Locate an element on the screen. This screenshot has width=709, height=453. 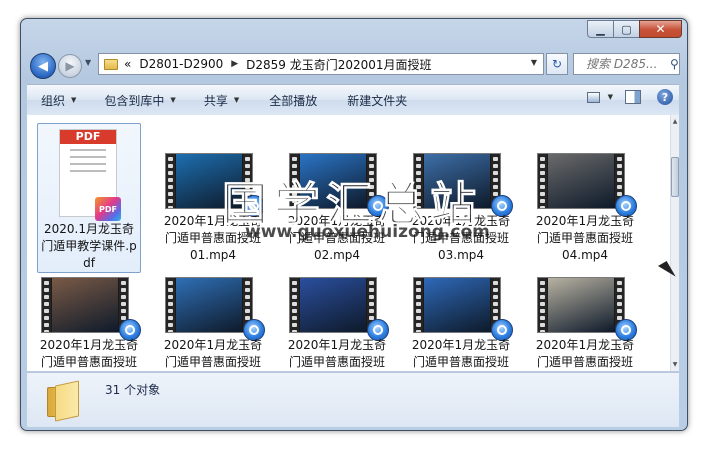
file-name: 2020年1月龙玉奇门遁甲普惠面授班02.mp4 is located at coordinates (337, 238).